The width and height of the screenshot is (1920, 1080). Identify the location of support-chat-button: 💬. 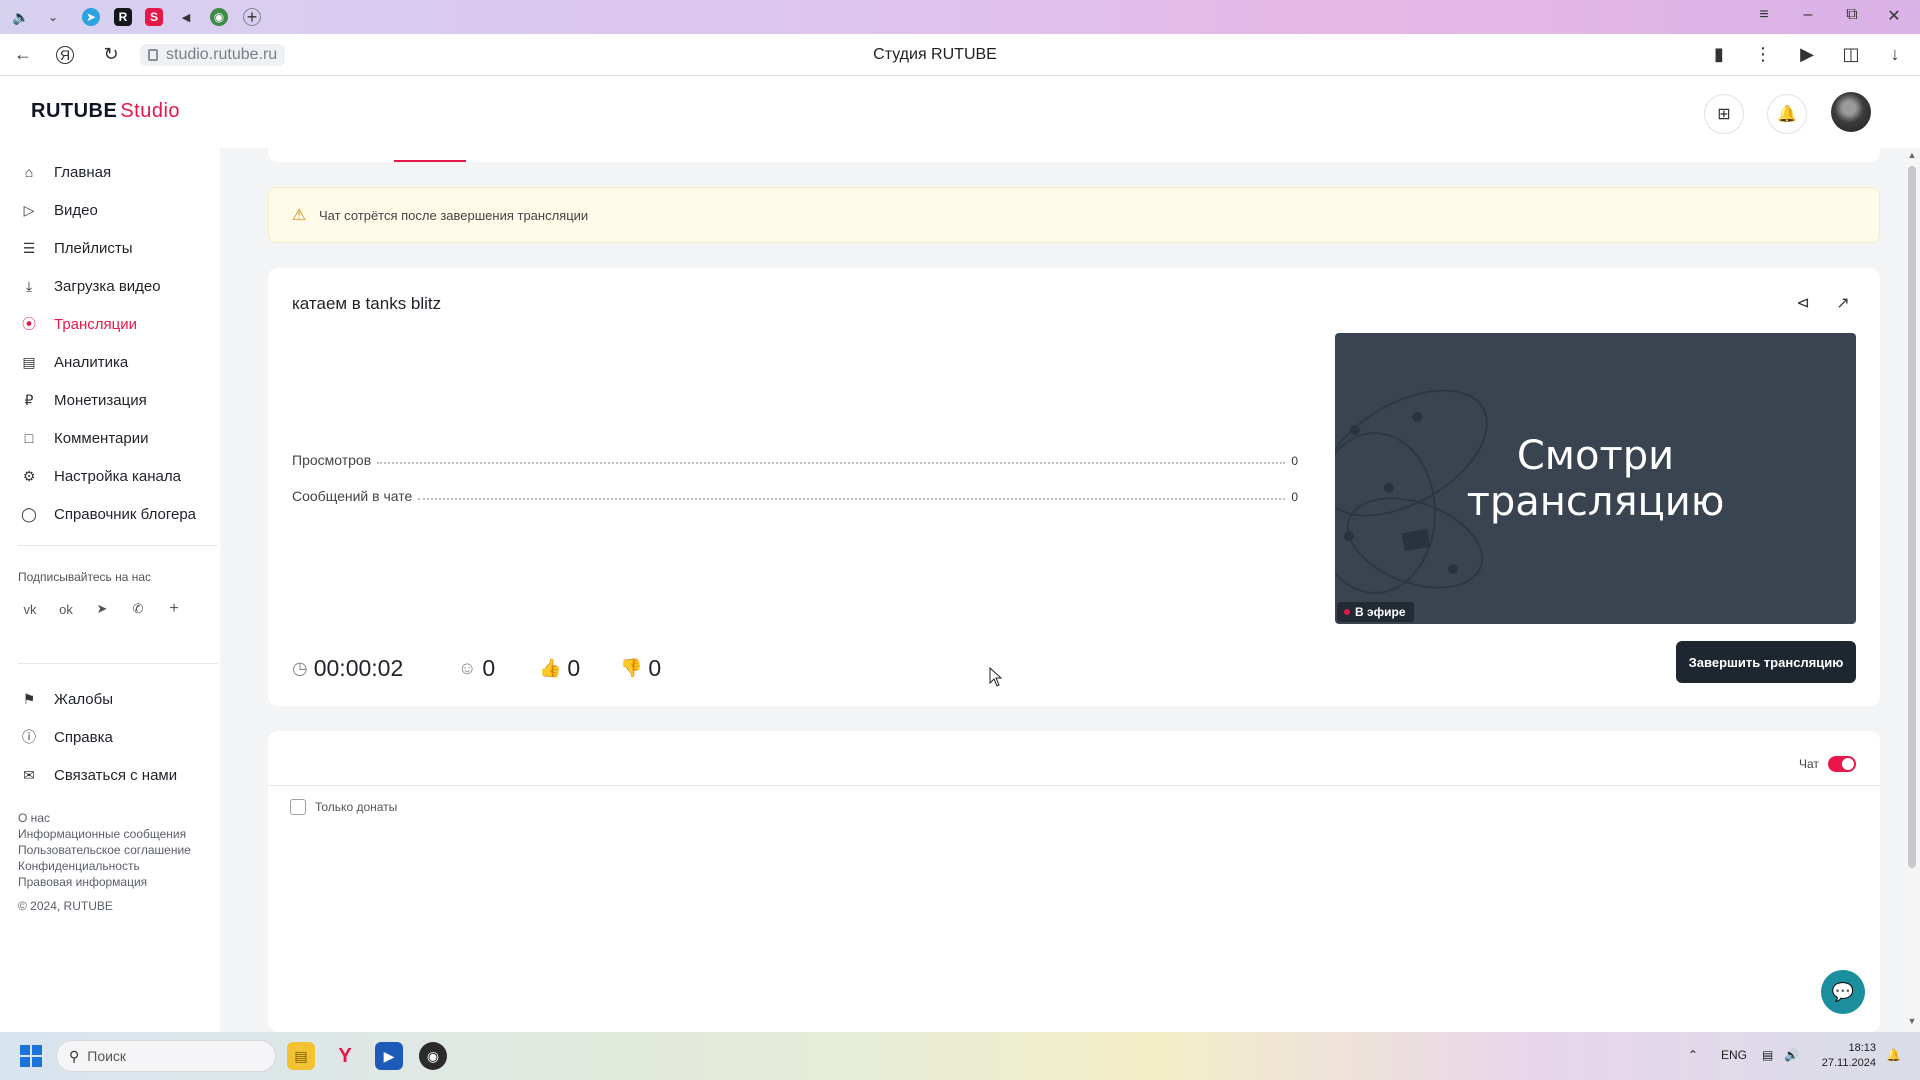
(1843, 992).